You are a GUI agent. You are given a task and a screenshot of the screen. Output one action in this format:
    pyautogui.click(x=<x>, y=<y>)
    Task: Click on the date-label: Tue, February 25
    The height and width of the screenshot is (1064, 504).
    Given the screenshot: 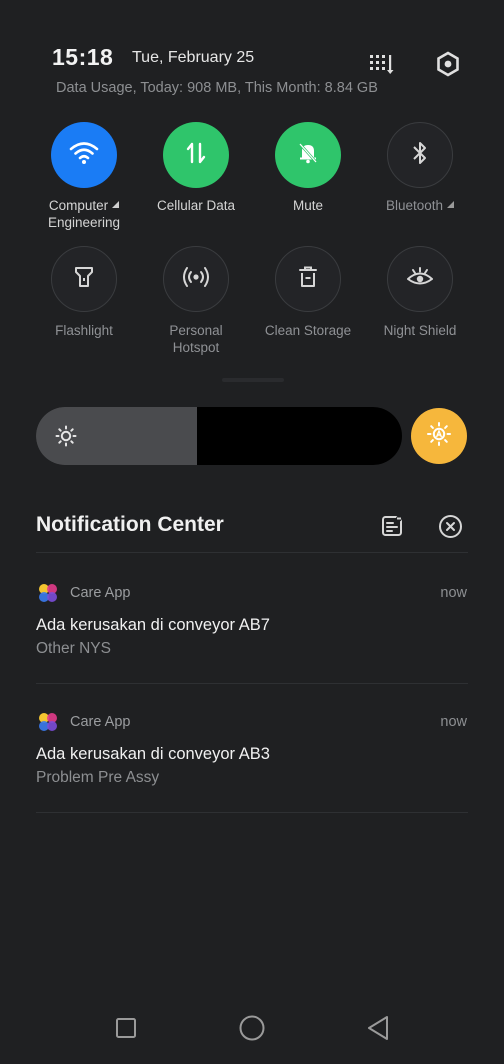 What is the action you would take?
    pyautogui.click(x=193, y=57)
    